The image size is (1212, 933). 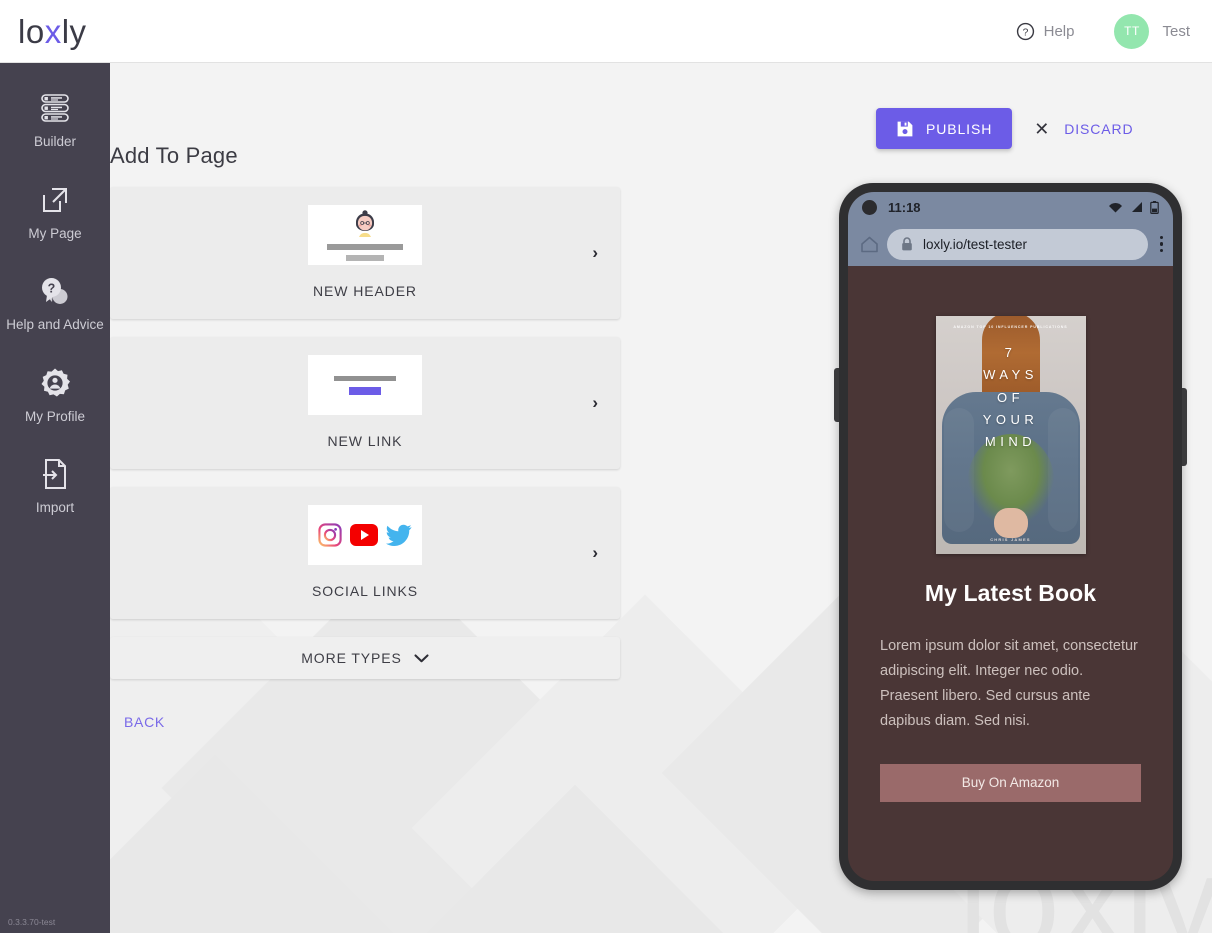 What do you see at coordinates (144, 722) in the screenshot?
I see `back-link: BACK` at bounding box center [144, 722].